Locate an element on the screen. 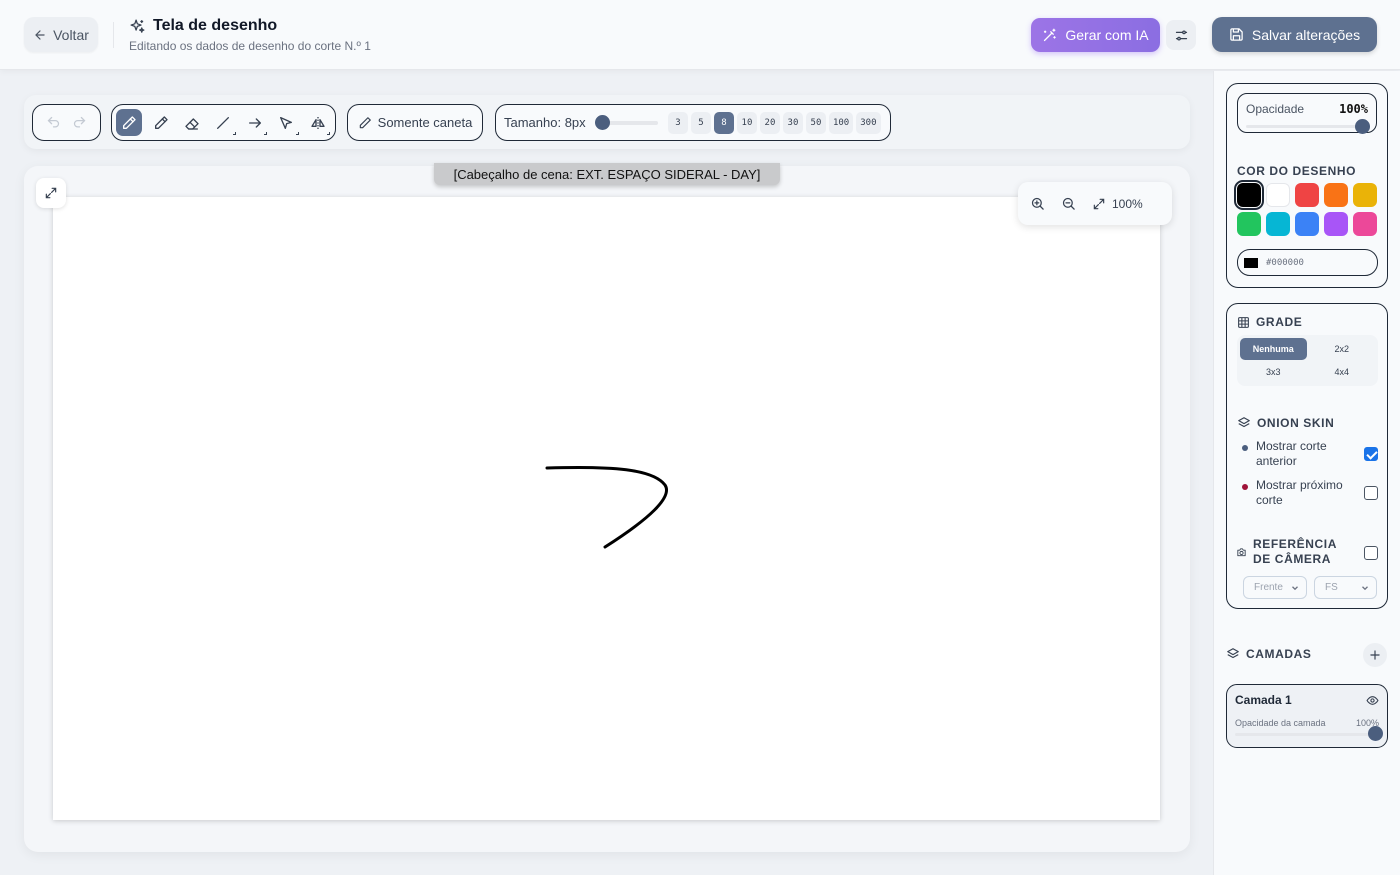 The height and width of the screenshot is (875, 1400). add-layer-button is located at coordinates (1375, 655).